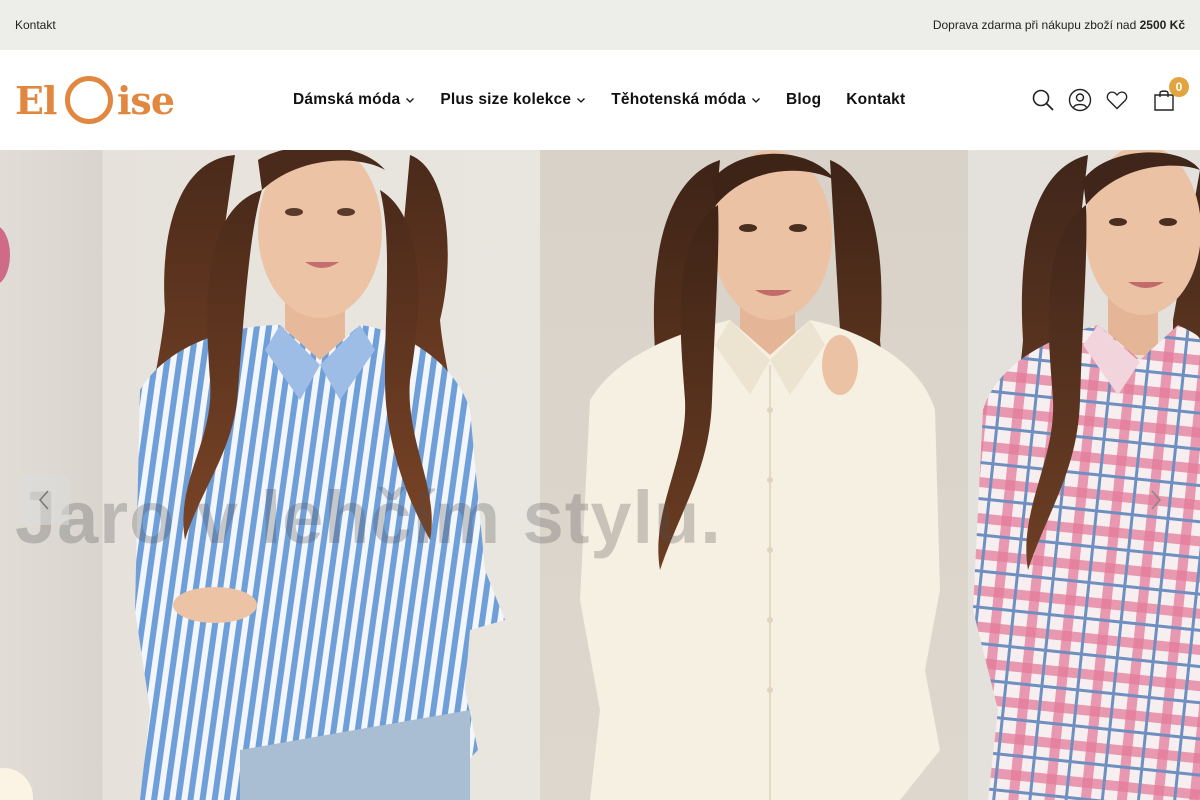  I want to click on chevron-right-icon, so click(1156, 500).